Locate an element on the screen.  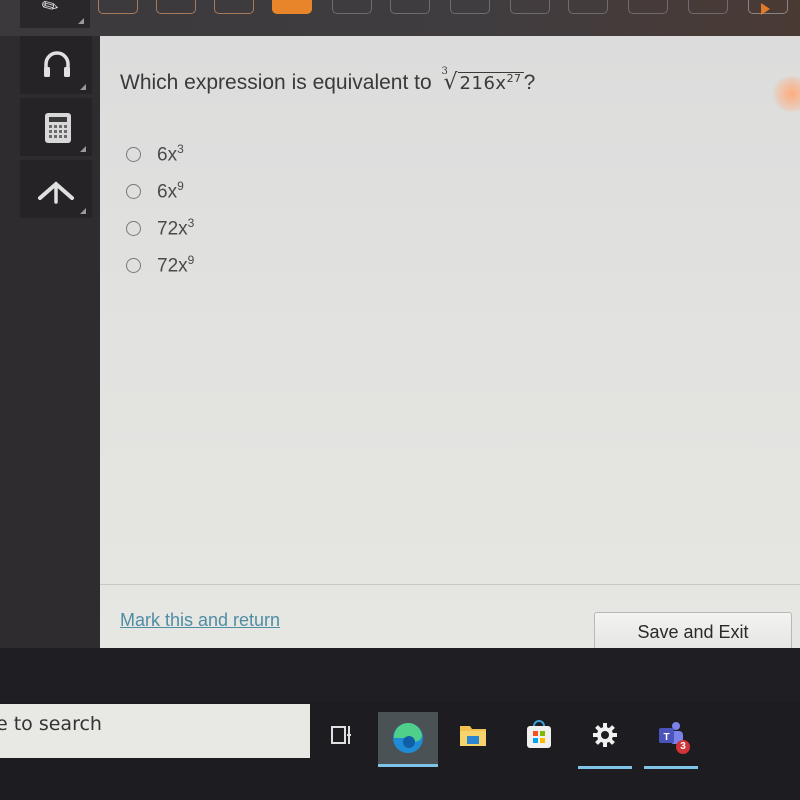
next-question-button is located at coordinates (768, 7).